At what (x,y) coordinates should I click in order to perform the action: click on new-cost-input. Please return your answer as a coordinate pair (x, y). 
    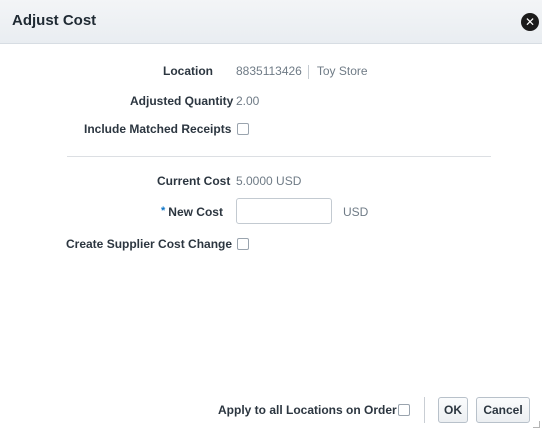
    Looking at the image, I should click on (284, 211).